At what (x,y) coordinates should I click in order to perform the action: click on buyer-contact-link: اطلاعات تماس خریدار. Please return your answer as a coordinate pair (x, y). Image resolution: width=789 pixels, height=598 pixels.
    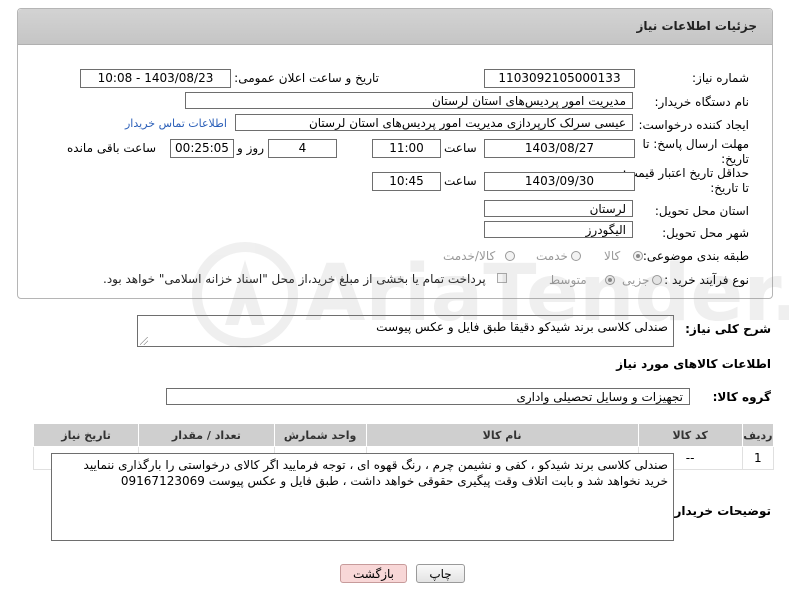
    Looking at the image, I should click on (176, 123).